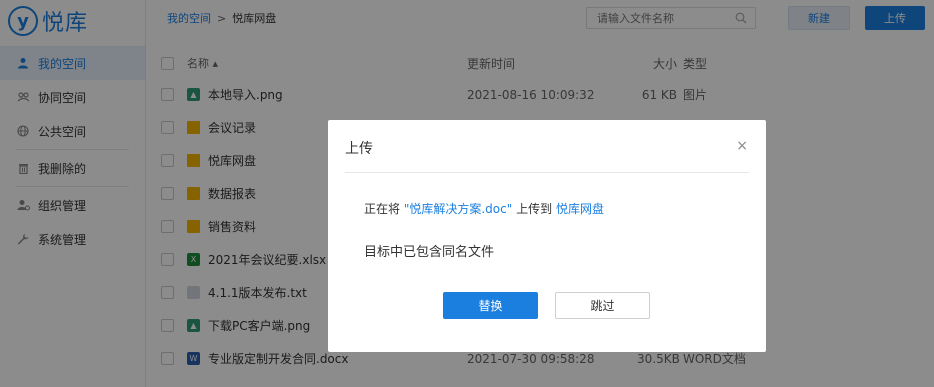 The height and width of the screenshot is (387, 934). Describe the element at coordinates (382, 209) in the screenshot. I see `message-prefix: 正在将` at that location.